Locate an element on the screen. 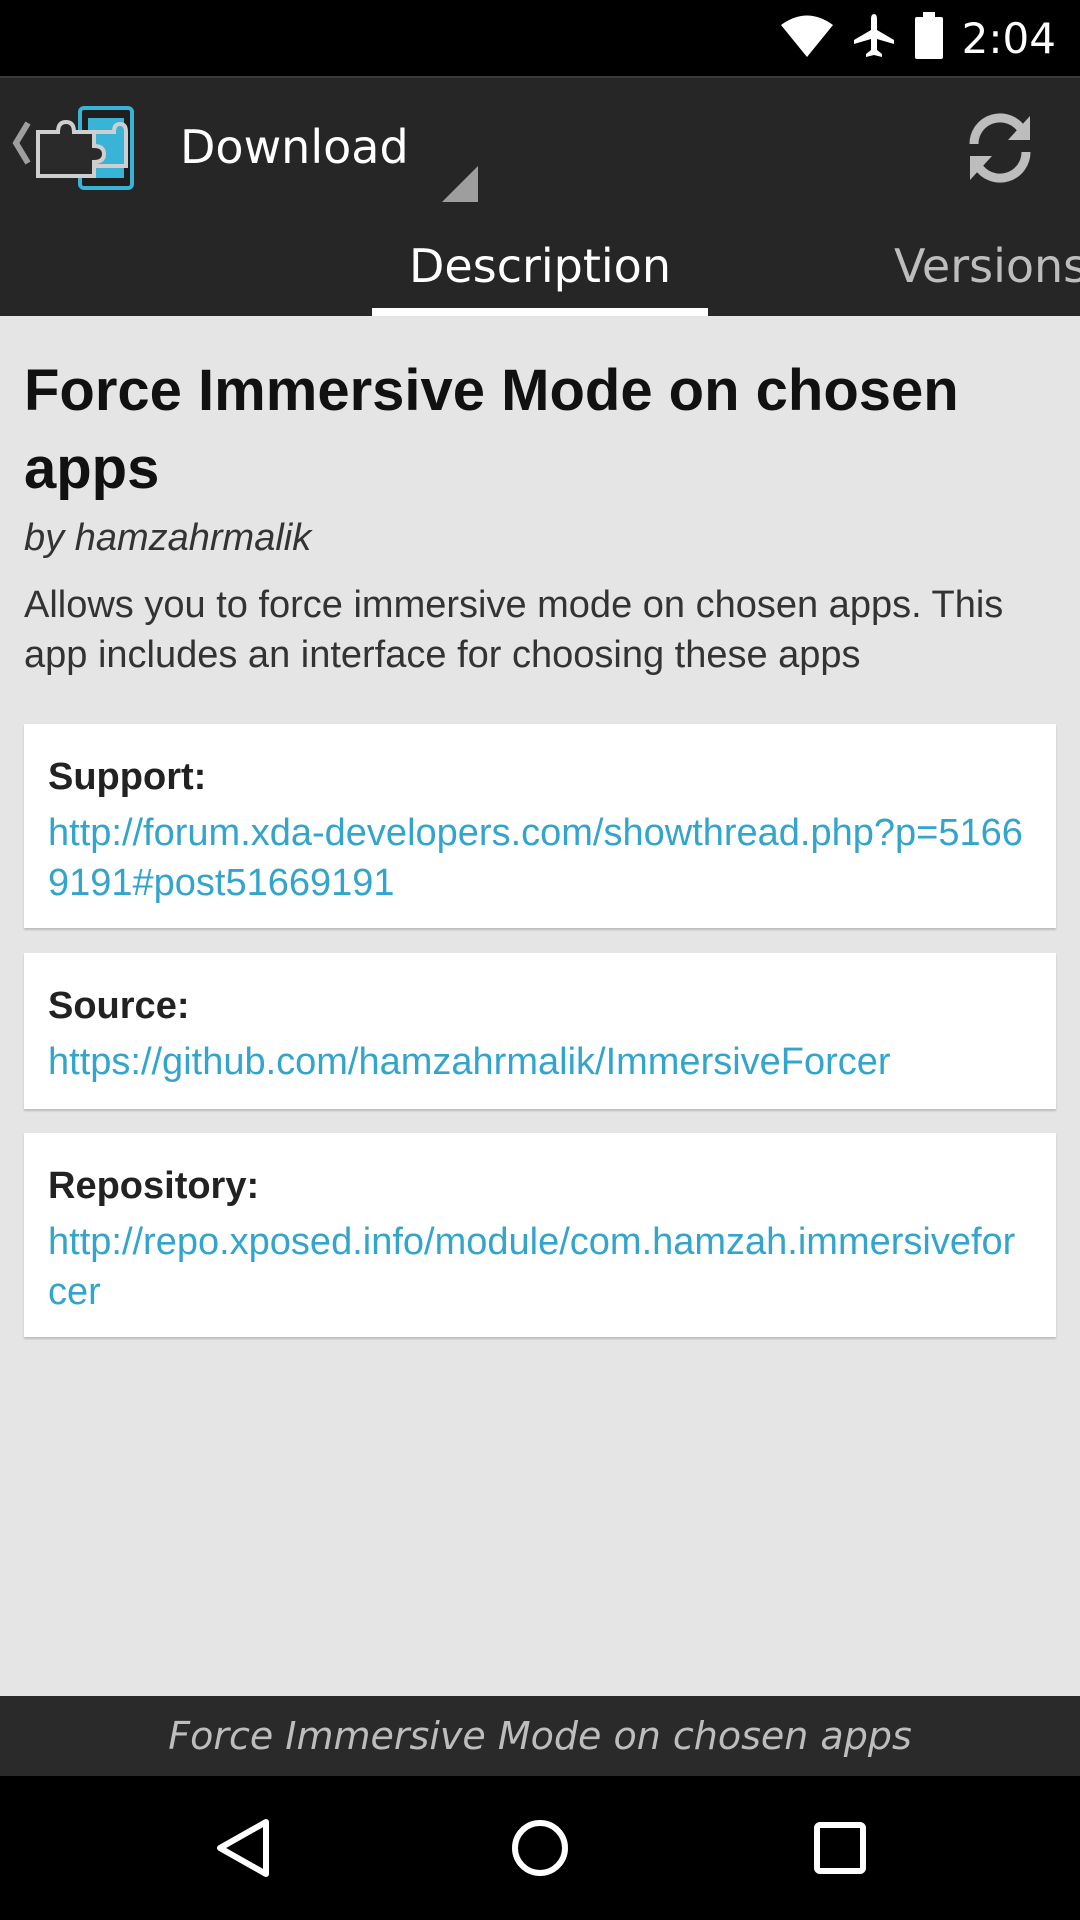  section-spinner: Download is located at coordinates (330, 148).